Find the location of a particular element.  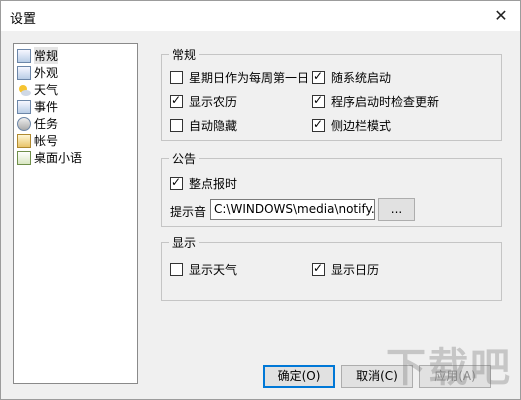

apply-button: 应用(A) is located at coordinates (455, 376).